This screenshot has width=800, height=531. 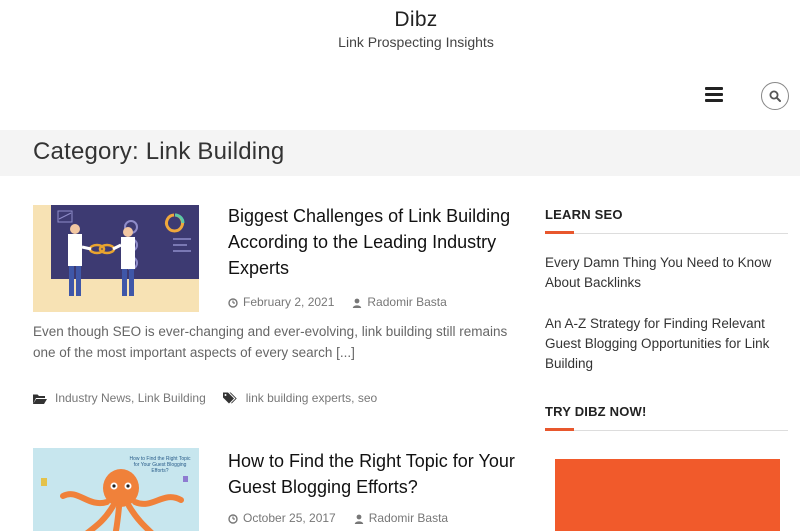 I want to click on widget-title: TRY DIBZ NOW!, so click(x=666, y=417).